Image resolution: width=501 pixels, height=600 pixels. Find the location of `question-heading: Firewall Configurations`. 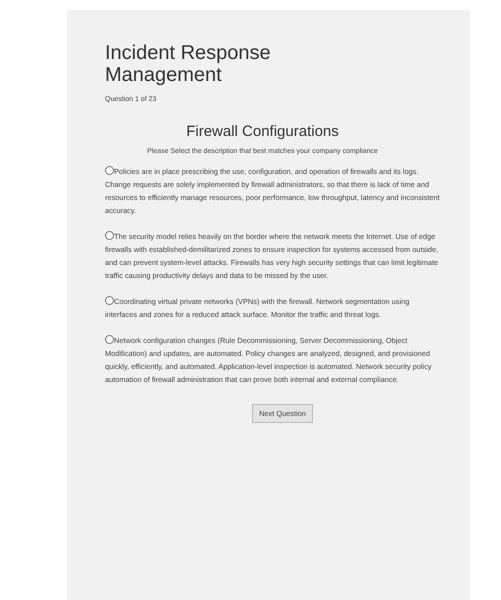

question-heading: Firewall Configurations is located at coordinates (262, 131).